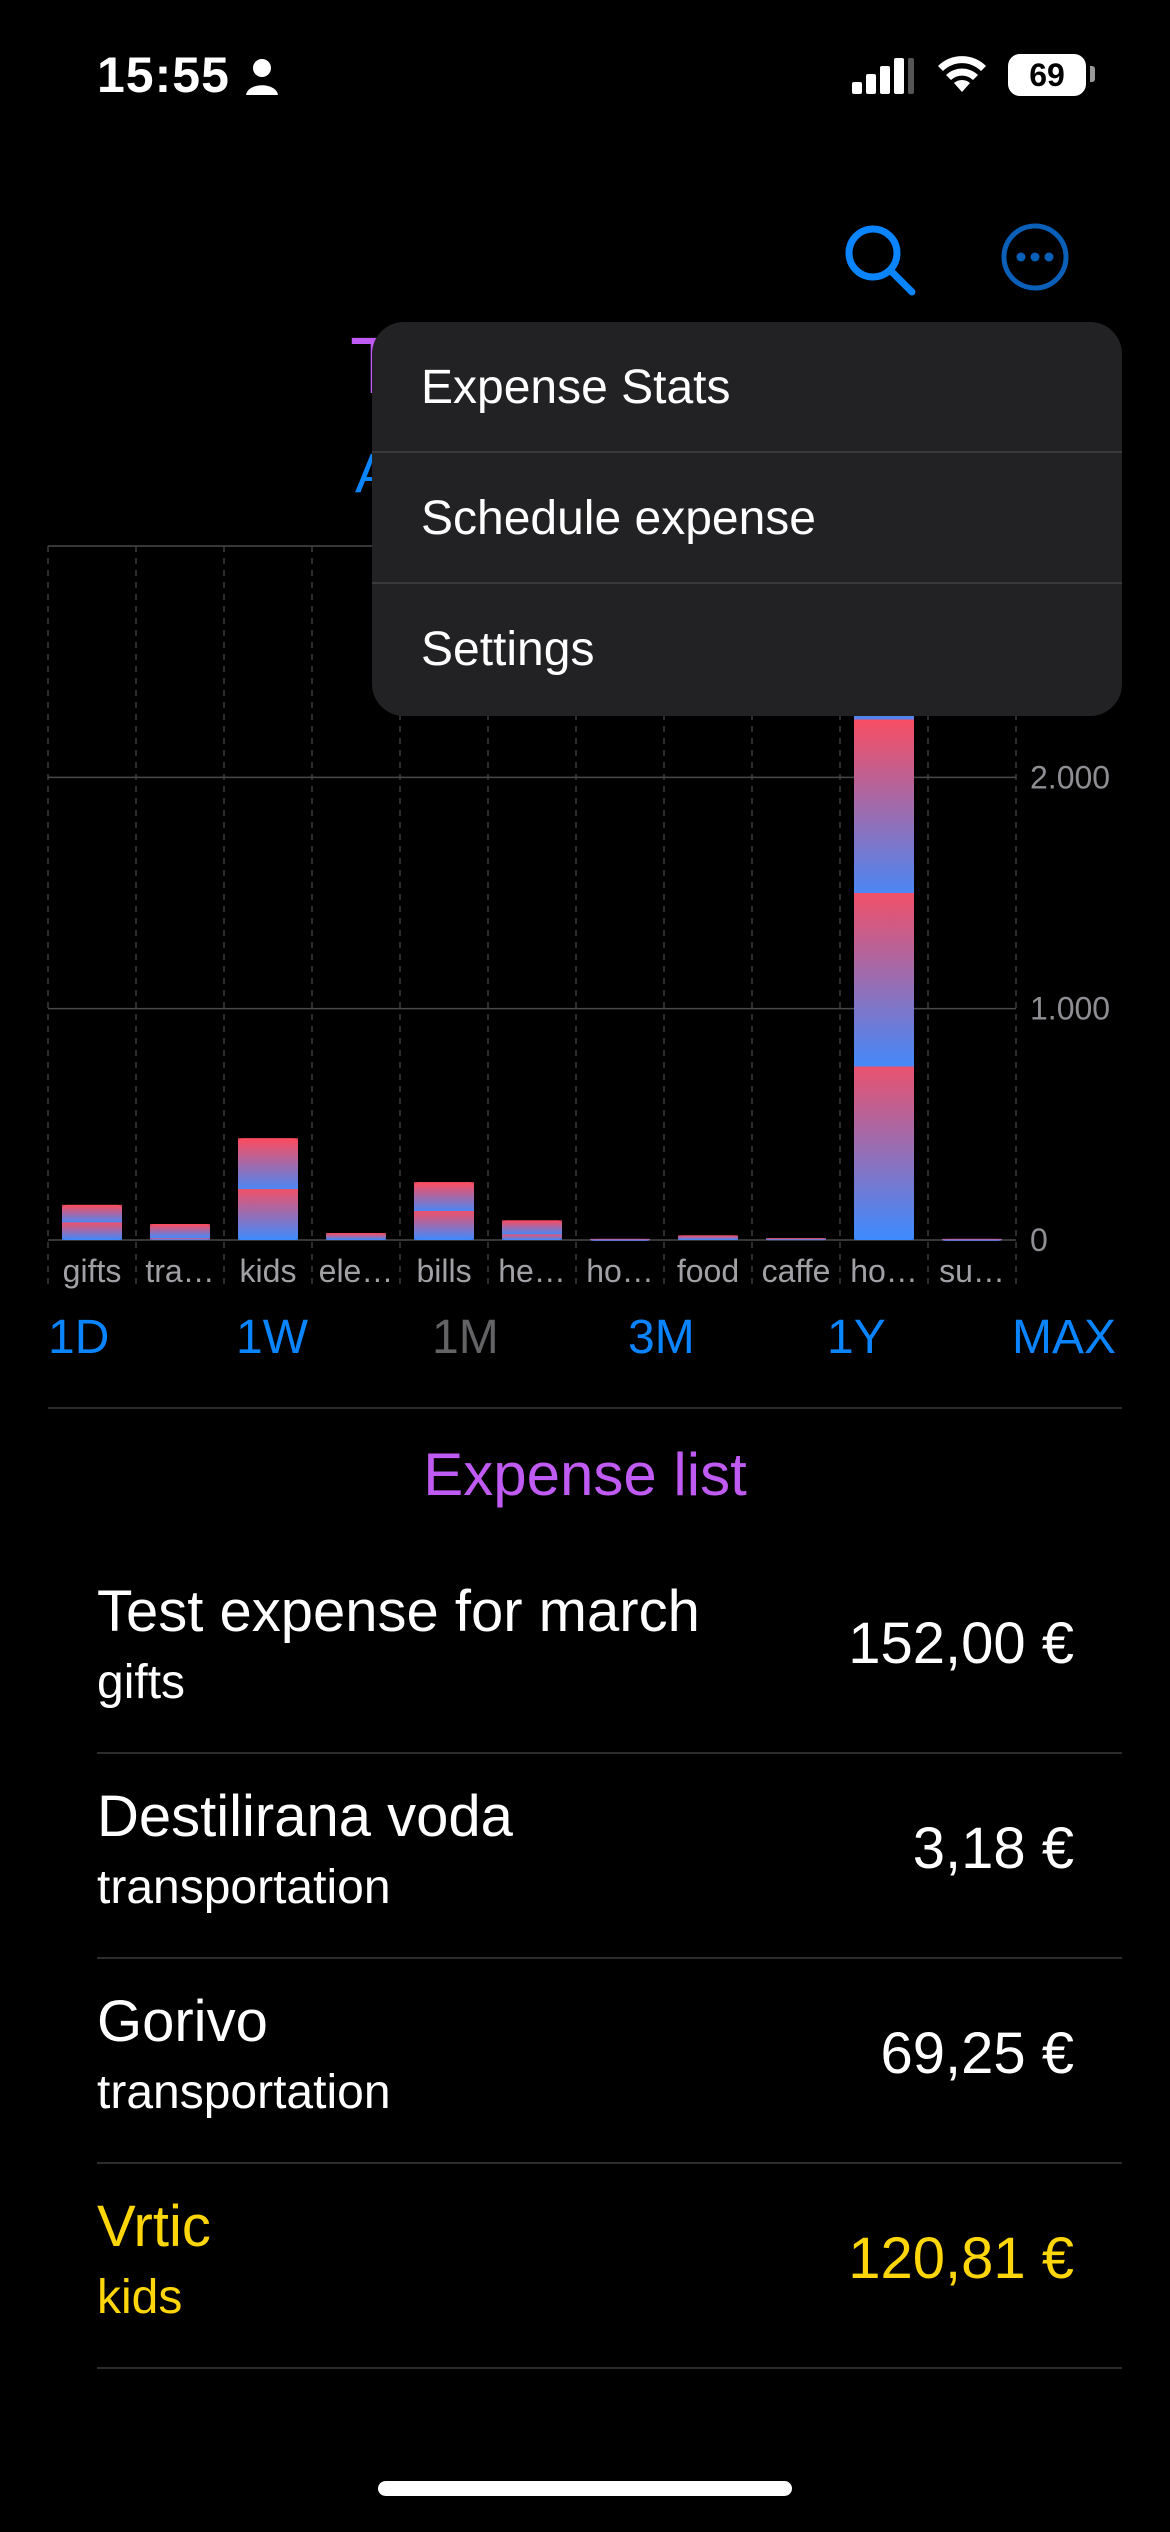  Describe the element at coordinates (1070, 777) in the screenshot. I see `y-tick-label: 2.000` at that location.